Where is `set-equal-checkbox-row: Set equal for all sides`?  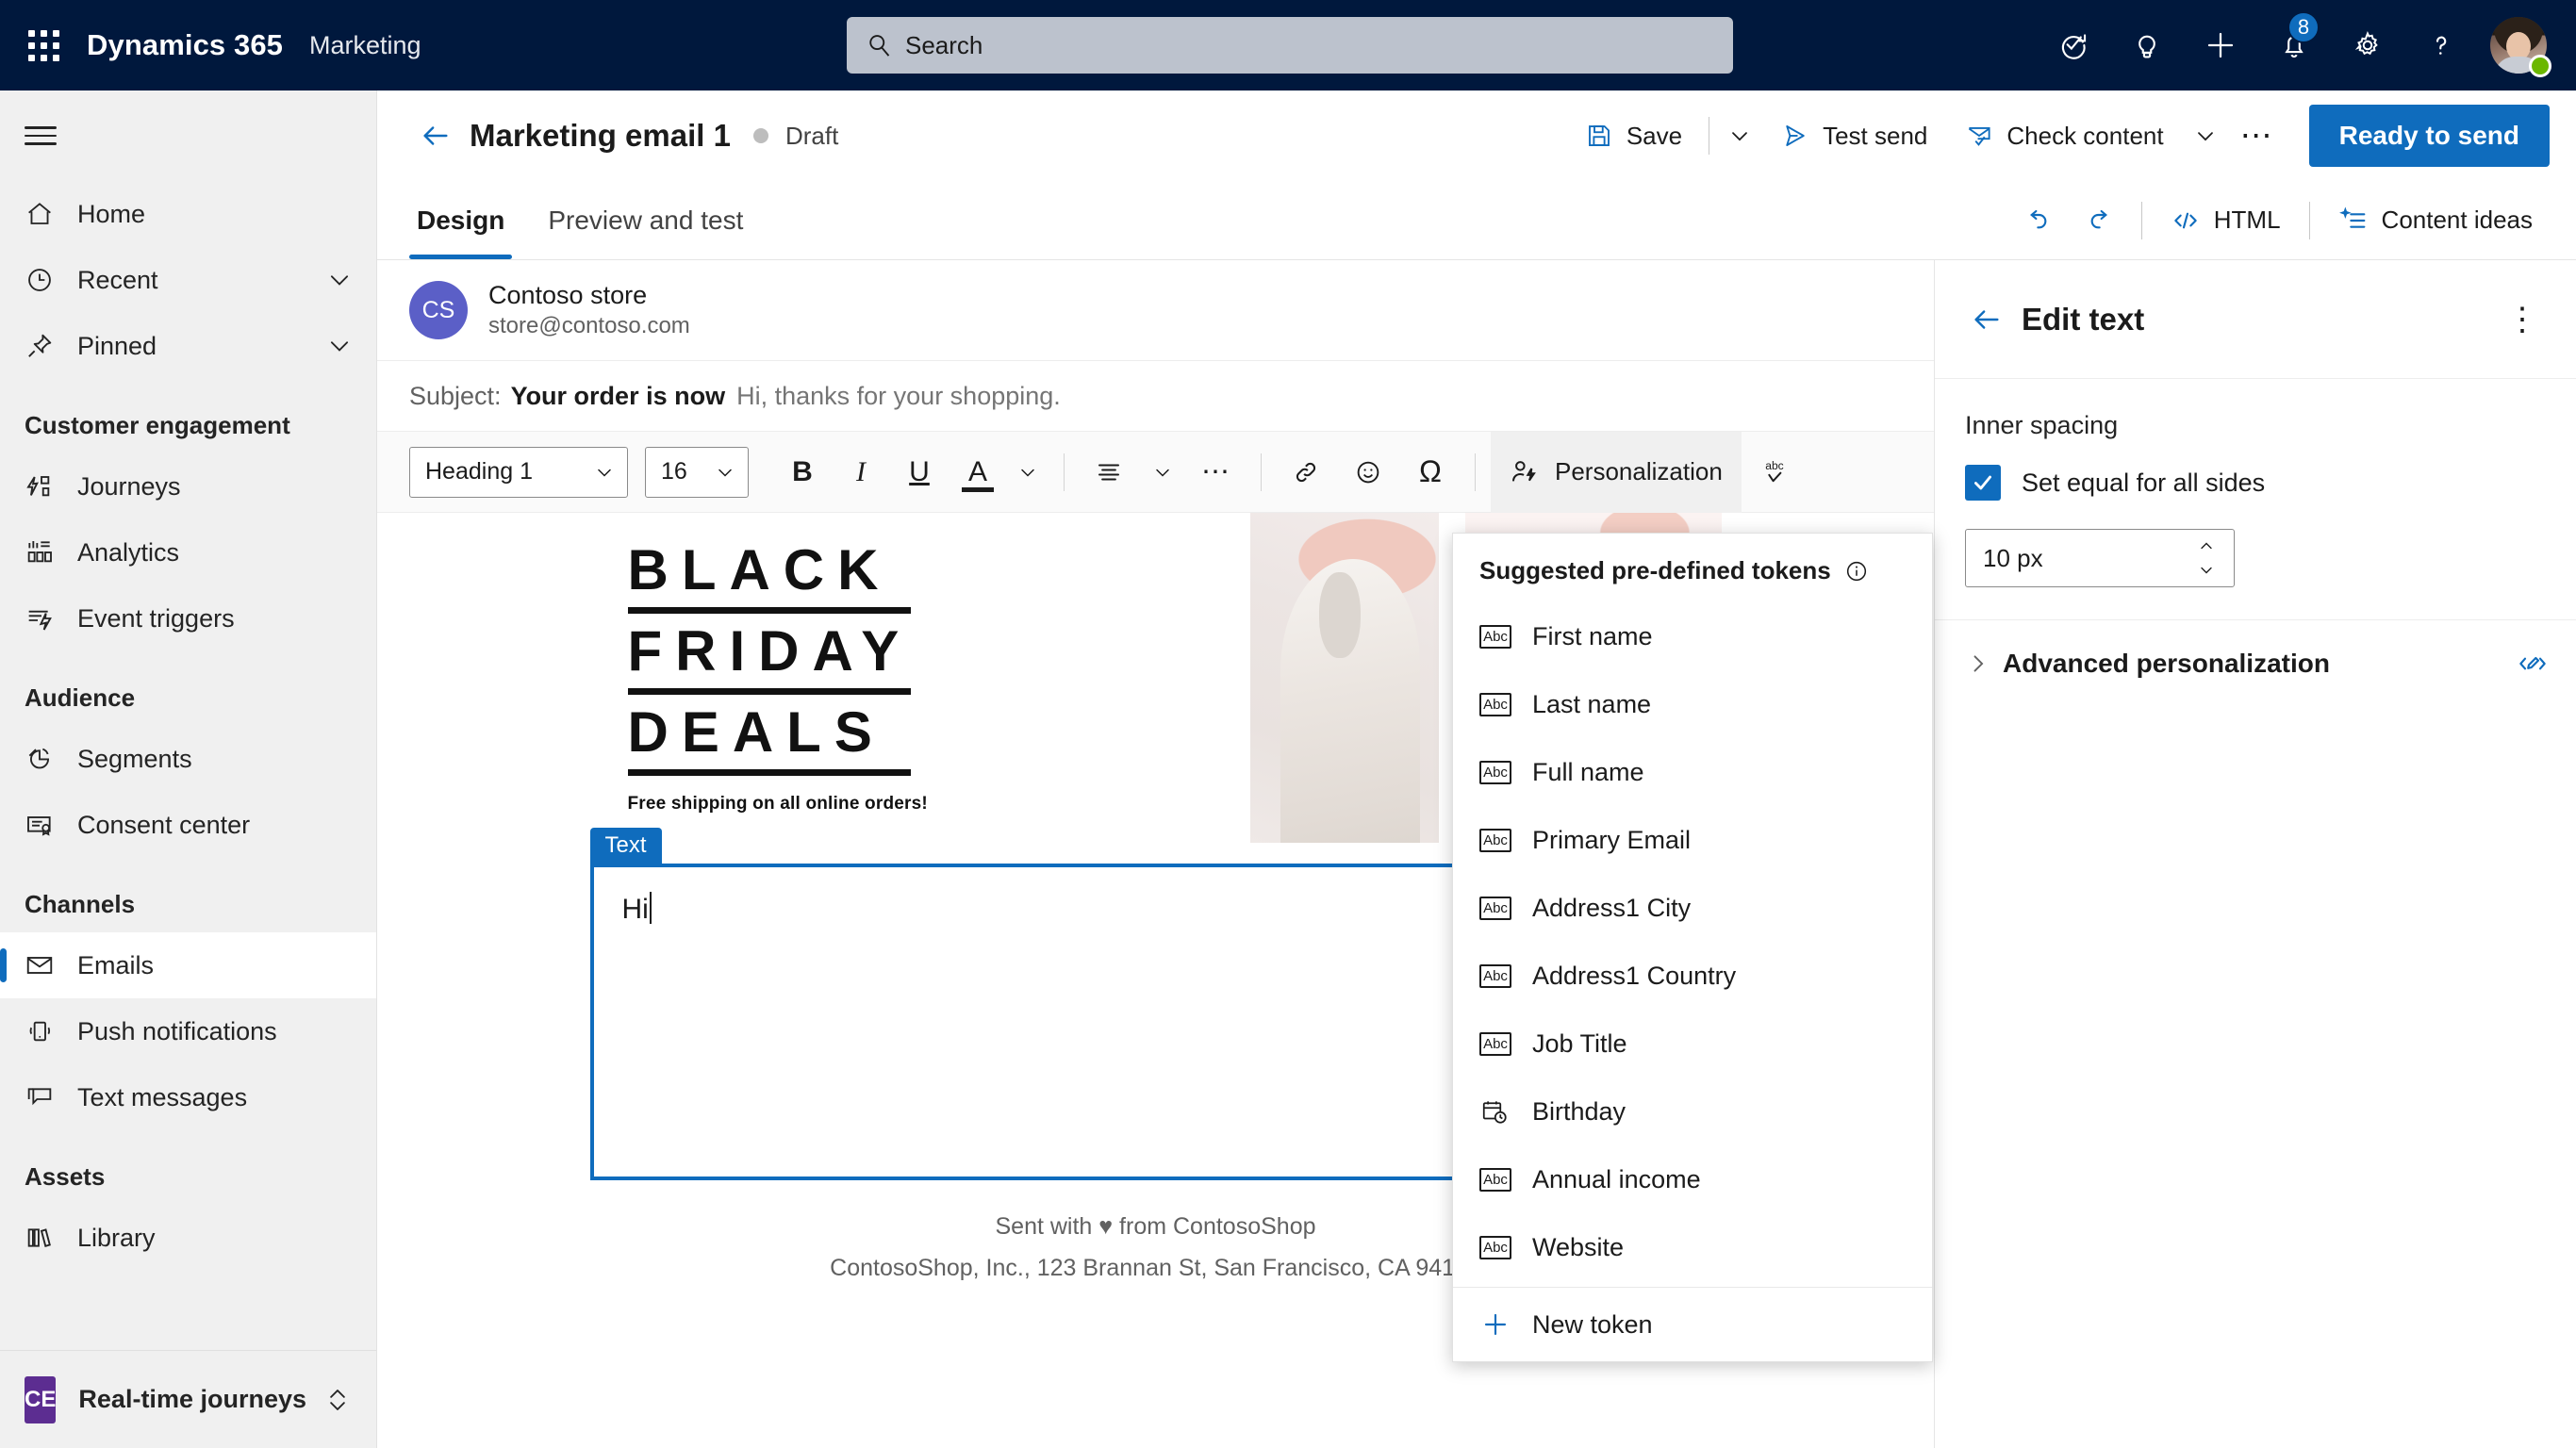
set-equal-checkbox-row: Set equal for all sides is located at coordinates (2256, 483).